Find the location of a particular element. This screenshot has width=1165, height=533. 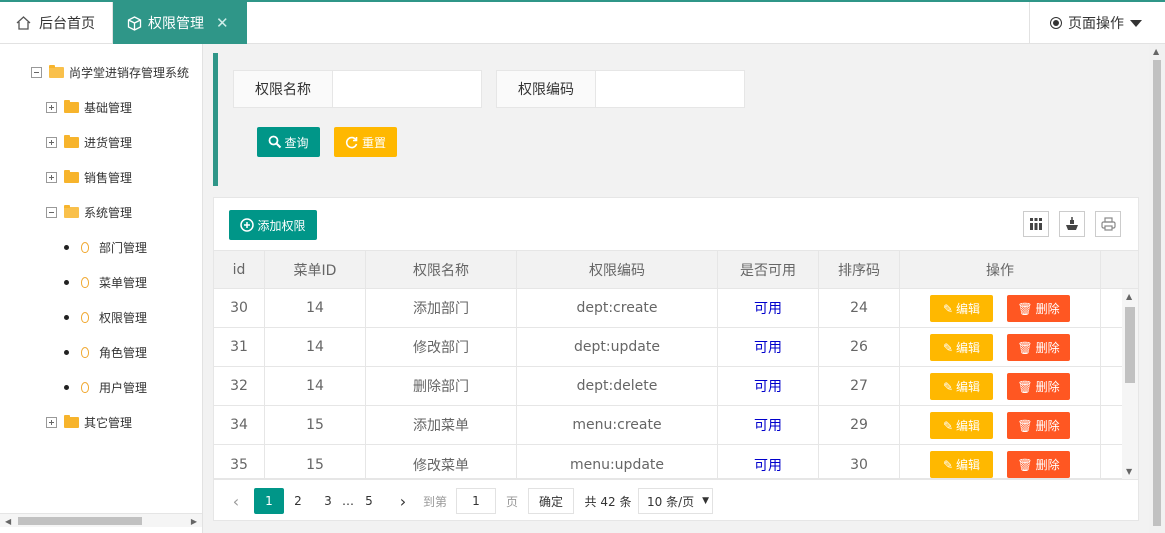

leaf-icon is located at coordinates (85, 317).